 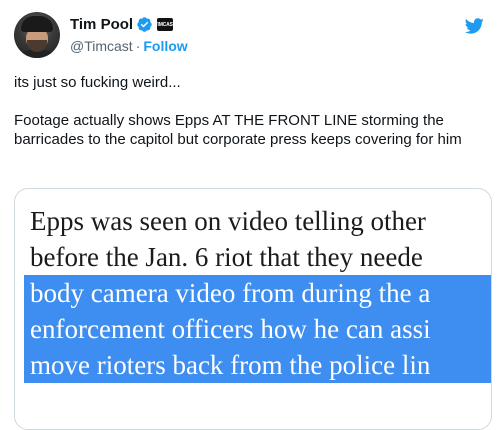 I want to click on author-handle-row: @Timcast · Follow, so click(x=129, y=46).